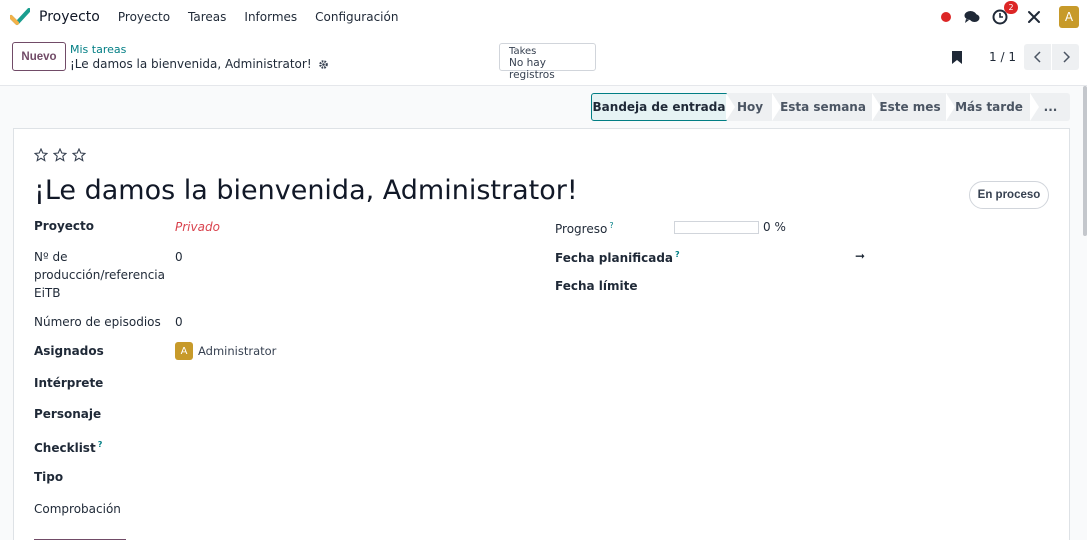 Image resolution: width=1087 pixels, height=540 pixels. I want to click on label-numero-episodios: Número de episodios, so click(97, 322).